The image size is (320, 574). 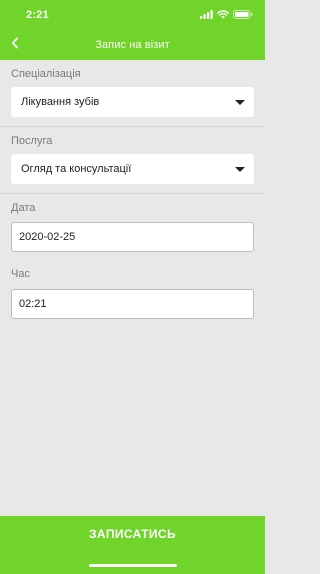 I want to click on submit-button-label: ЗАПИСАТИСЬ, so click(x=132, y=534).